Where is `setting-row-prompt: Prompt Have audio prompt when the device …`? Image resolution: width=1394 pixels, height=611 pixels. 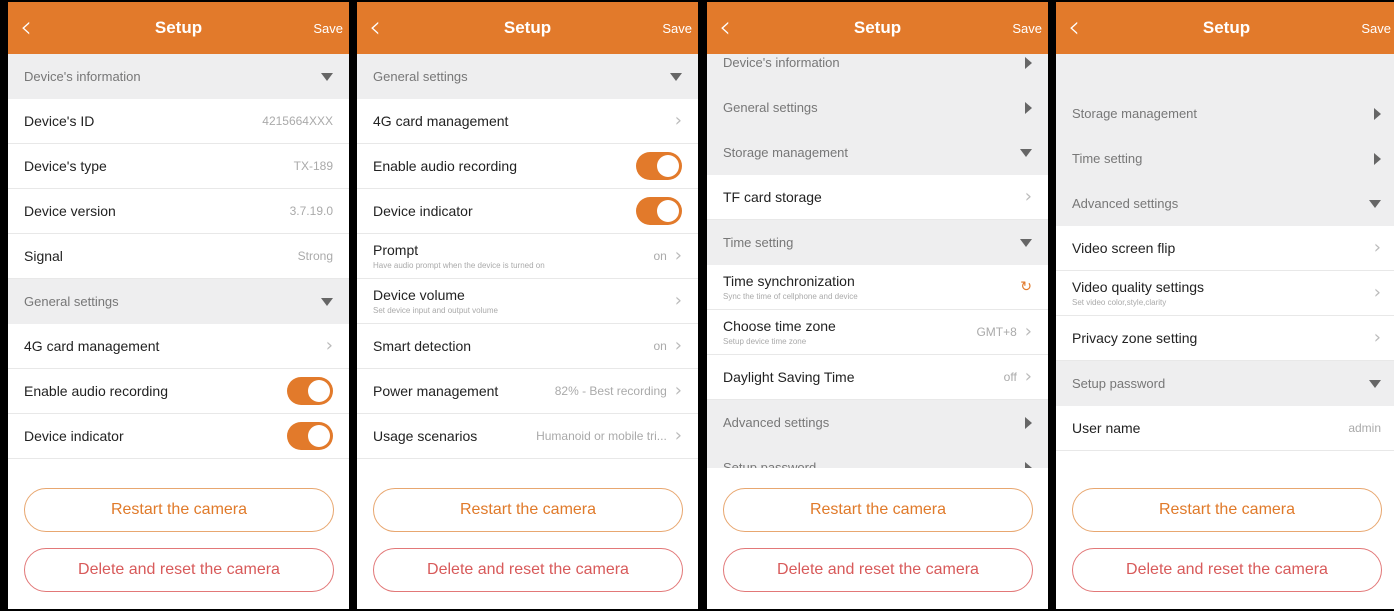 setting-row-prompt: Prompt Have audio prompt when the device … is located at coordinates (527, 256).